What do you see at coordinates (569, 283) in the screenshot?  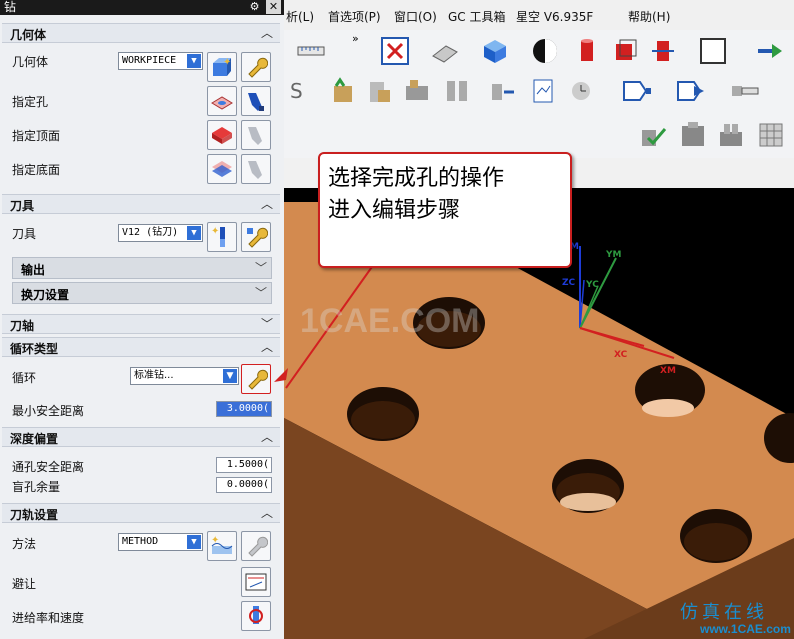 I see `axis-label-zc: ZC` at bounding box center [569, 283].